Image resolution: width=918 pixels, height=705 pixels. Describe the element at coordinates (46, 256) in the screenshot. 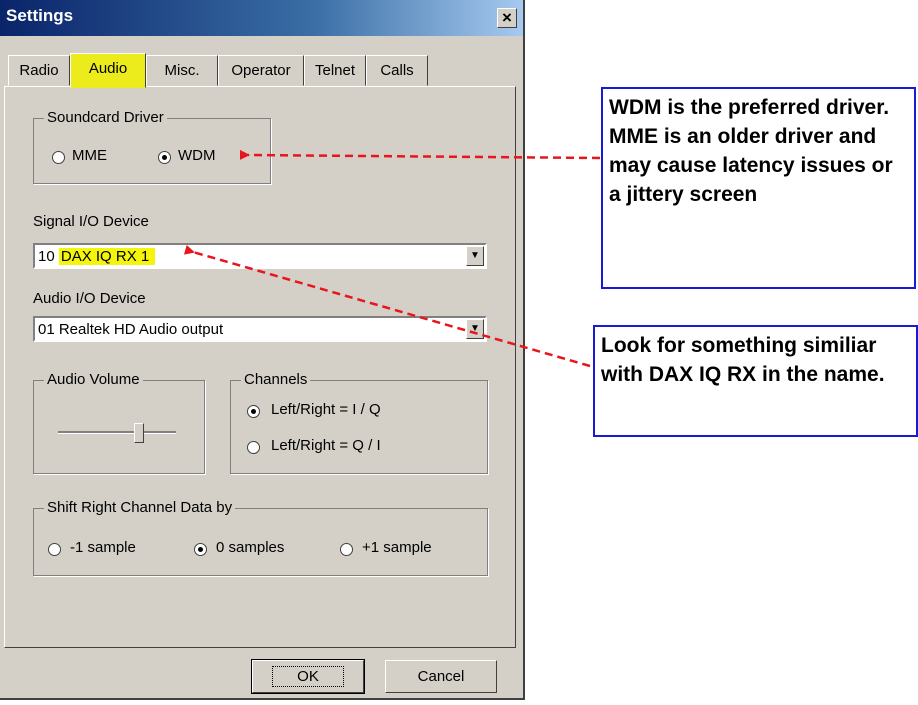

I see `signal-device-num: 10` at that location.